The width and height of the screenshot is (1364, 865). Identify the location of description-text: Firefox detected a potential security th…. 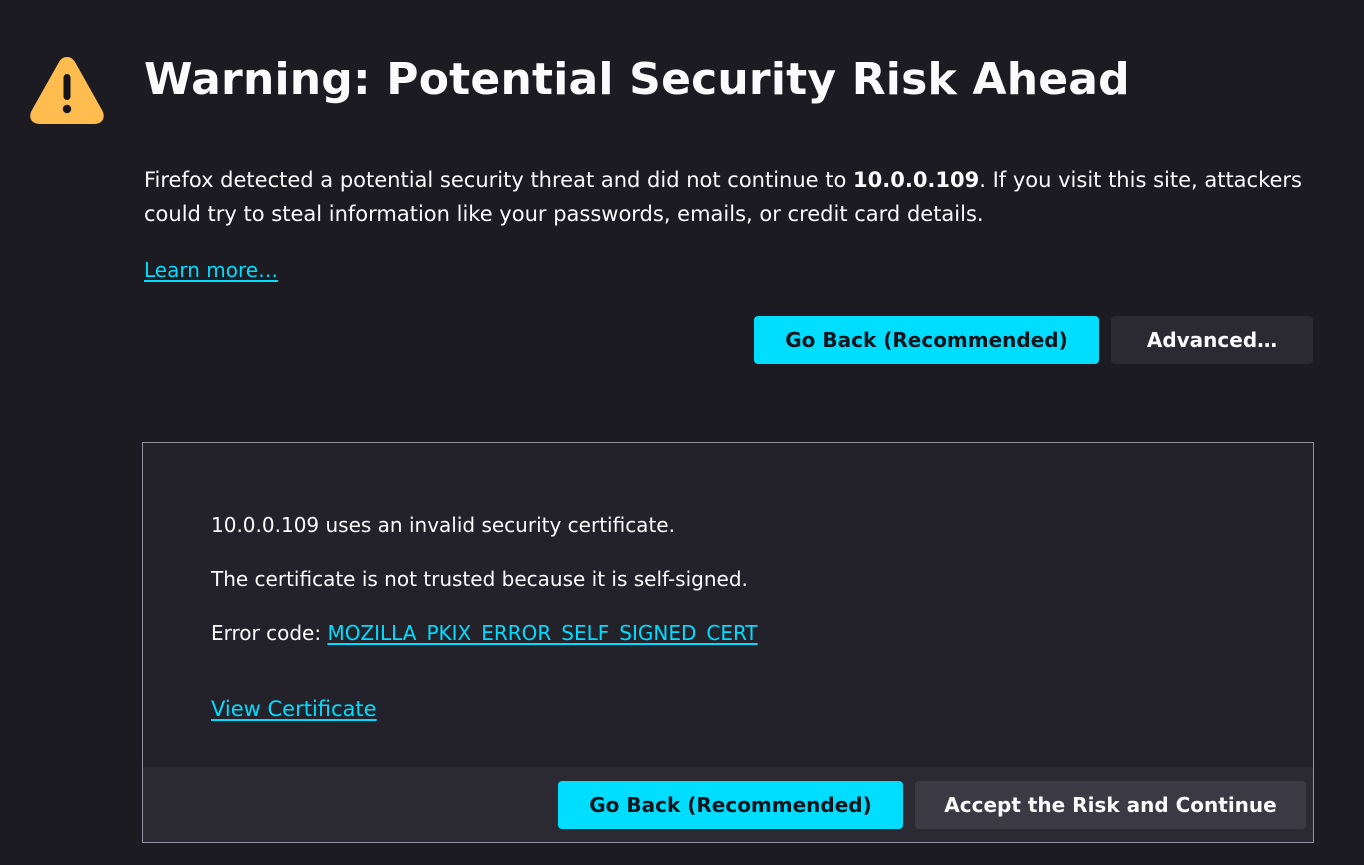
(499, 180).